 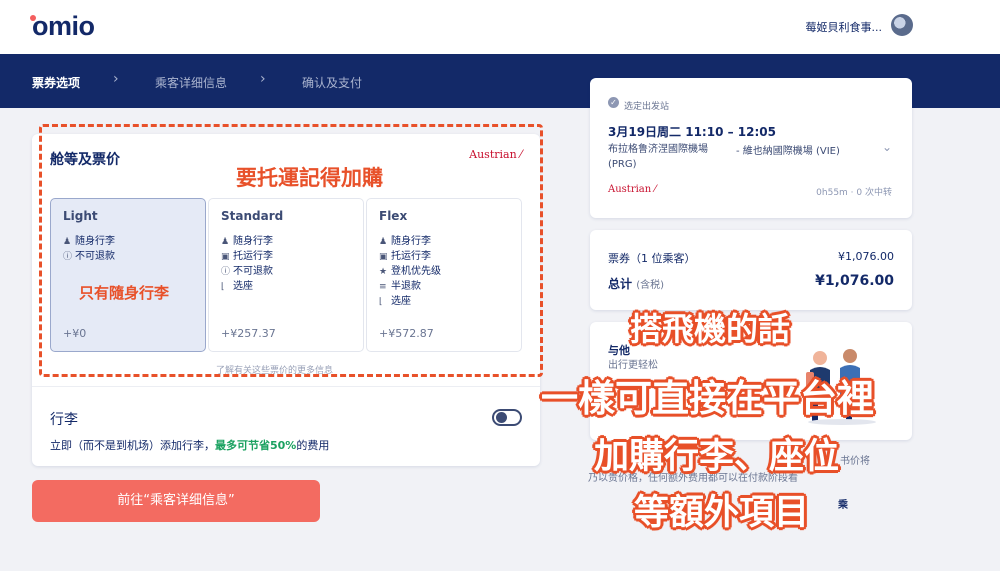 What do you see at coordinates (632, 189) in the screenshot?
I see `austrian-logo: Austrian ⁄` at bounding box center [632, 189].